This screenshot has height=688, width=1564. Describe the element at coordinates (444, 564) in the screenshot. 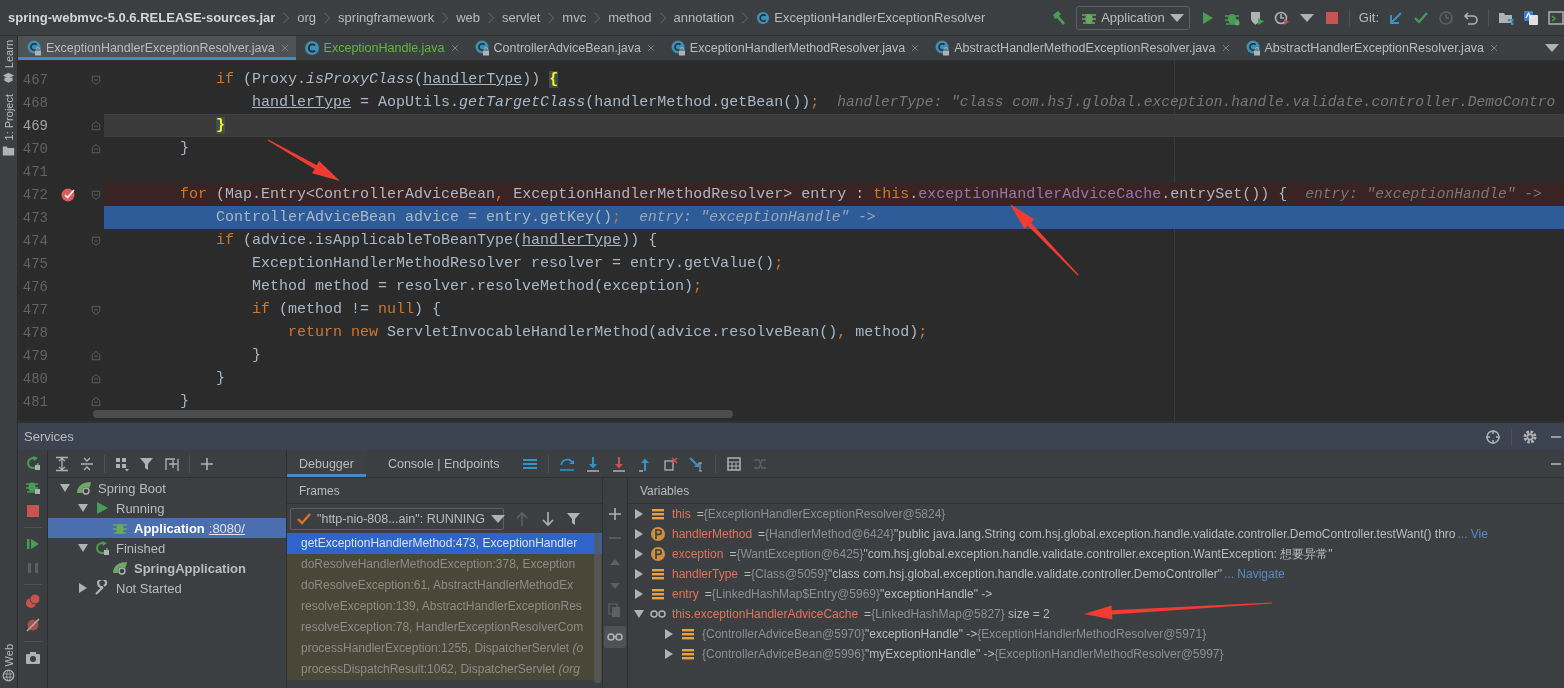

I see `stack-frame: doResolveHandlerMethodException:378, Exception` at that location.